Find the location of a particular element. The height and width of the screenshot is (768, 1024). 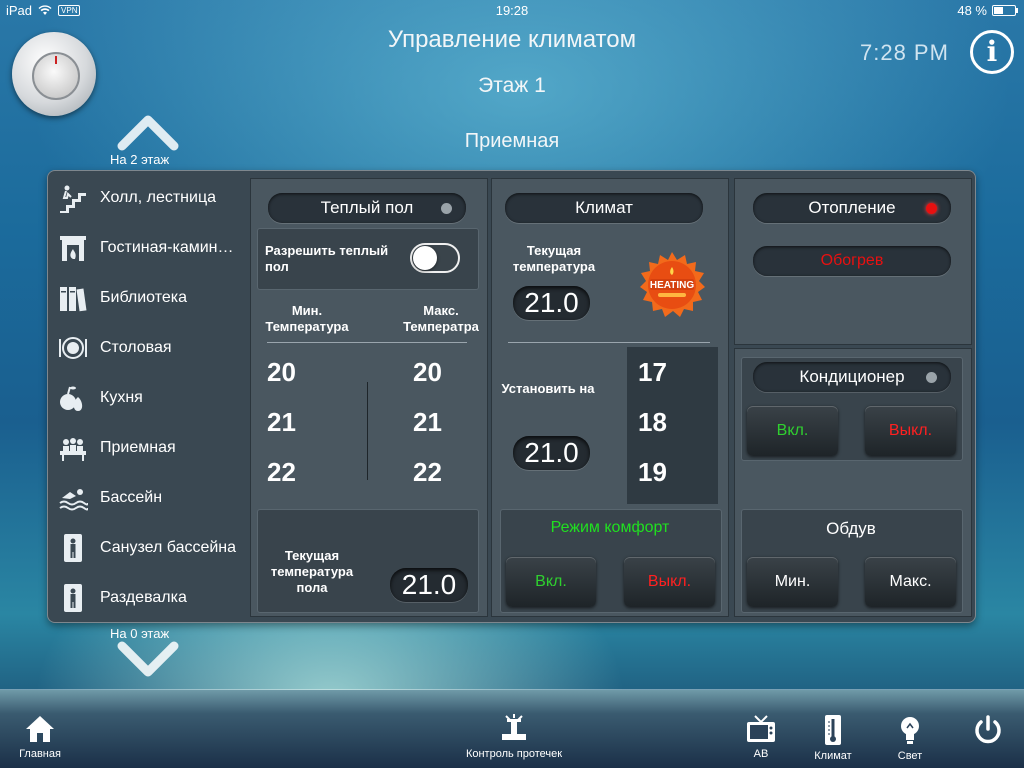

battery-icon is located at coordinates (1005, 10).